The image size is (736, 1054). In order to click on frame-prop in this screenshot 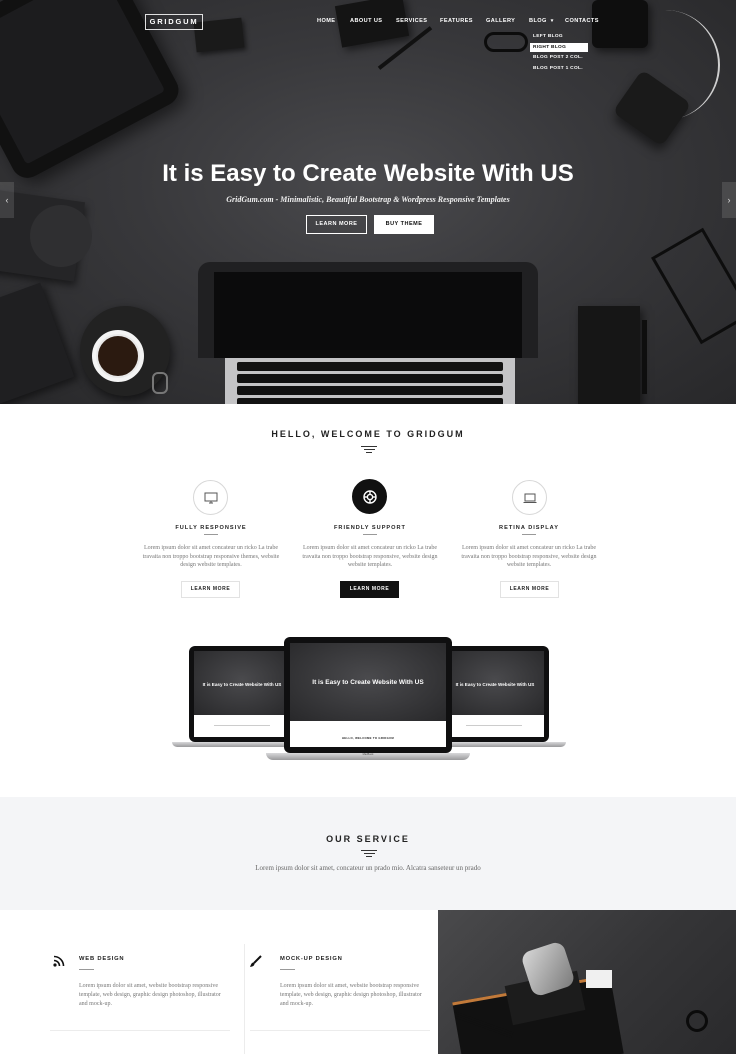, I will do `click(693, 286)`.